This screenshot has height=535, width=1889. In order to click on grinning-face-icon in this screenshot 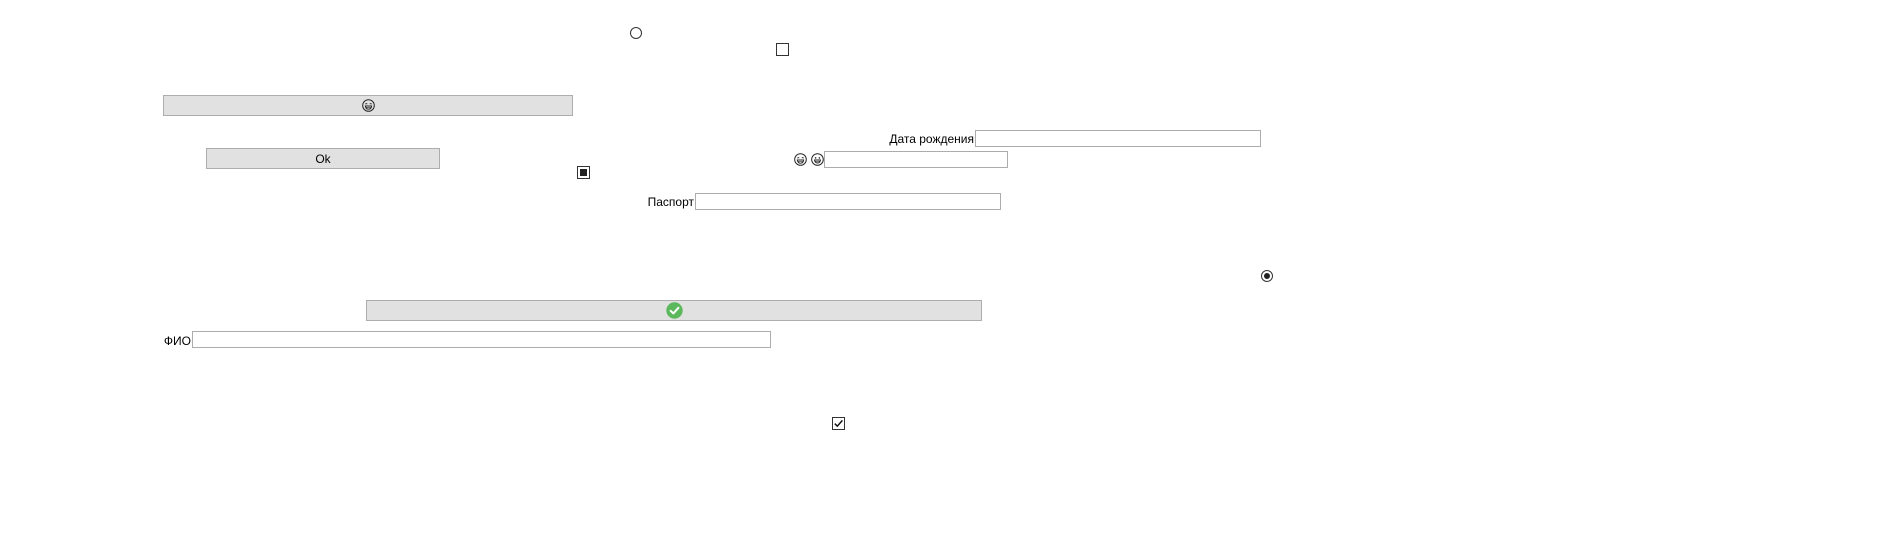, I will do `click(817, 159)`.